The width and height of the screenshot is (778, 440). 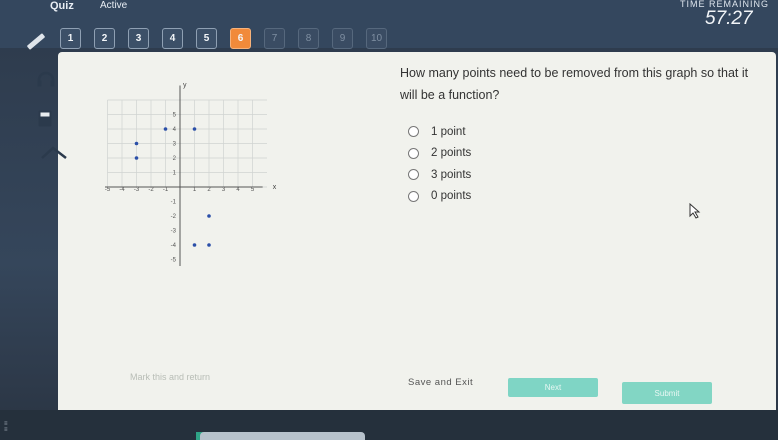 I want to click on x-tick-label: -3, so click(x=137, y=190).